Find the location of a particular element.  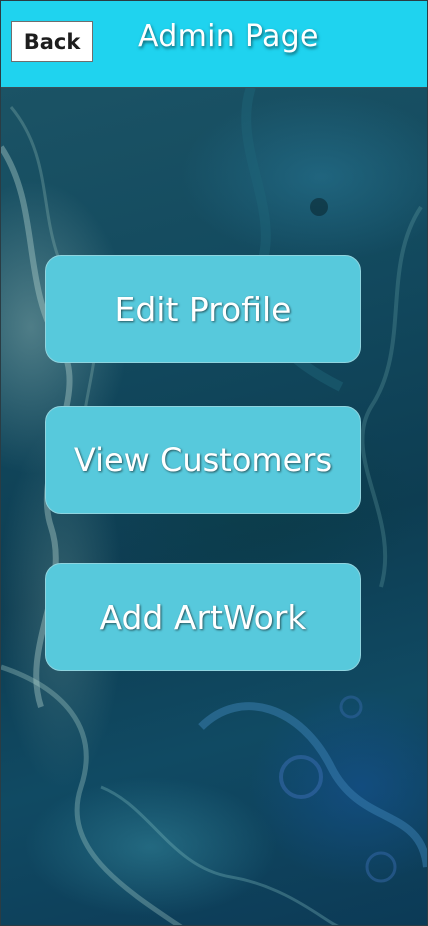

add-artwork-button: Add ArtWork is located at coordinates (203, 617).